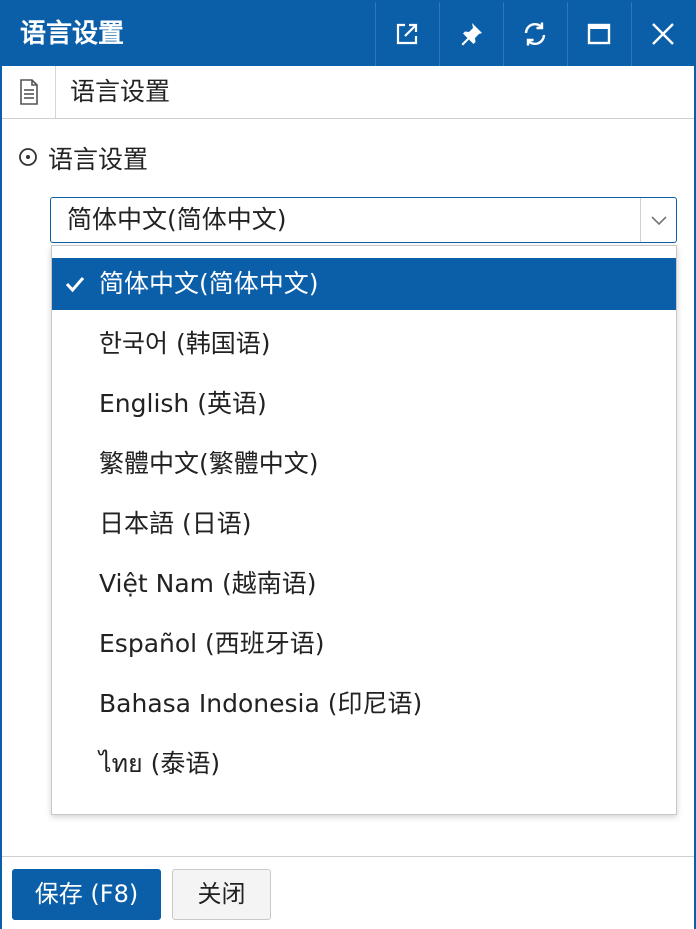 The width and height of the screenshot is (696, 929). Describe the element at coordinates (212, 643) in the screenshot. I see `language-option-label: Español (西班牙语)` at that location.